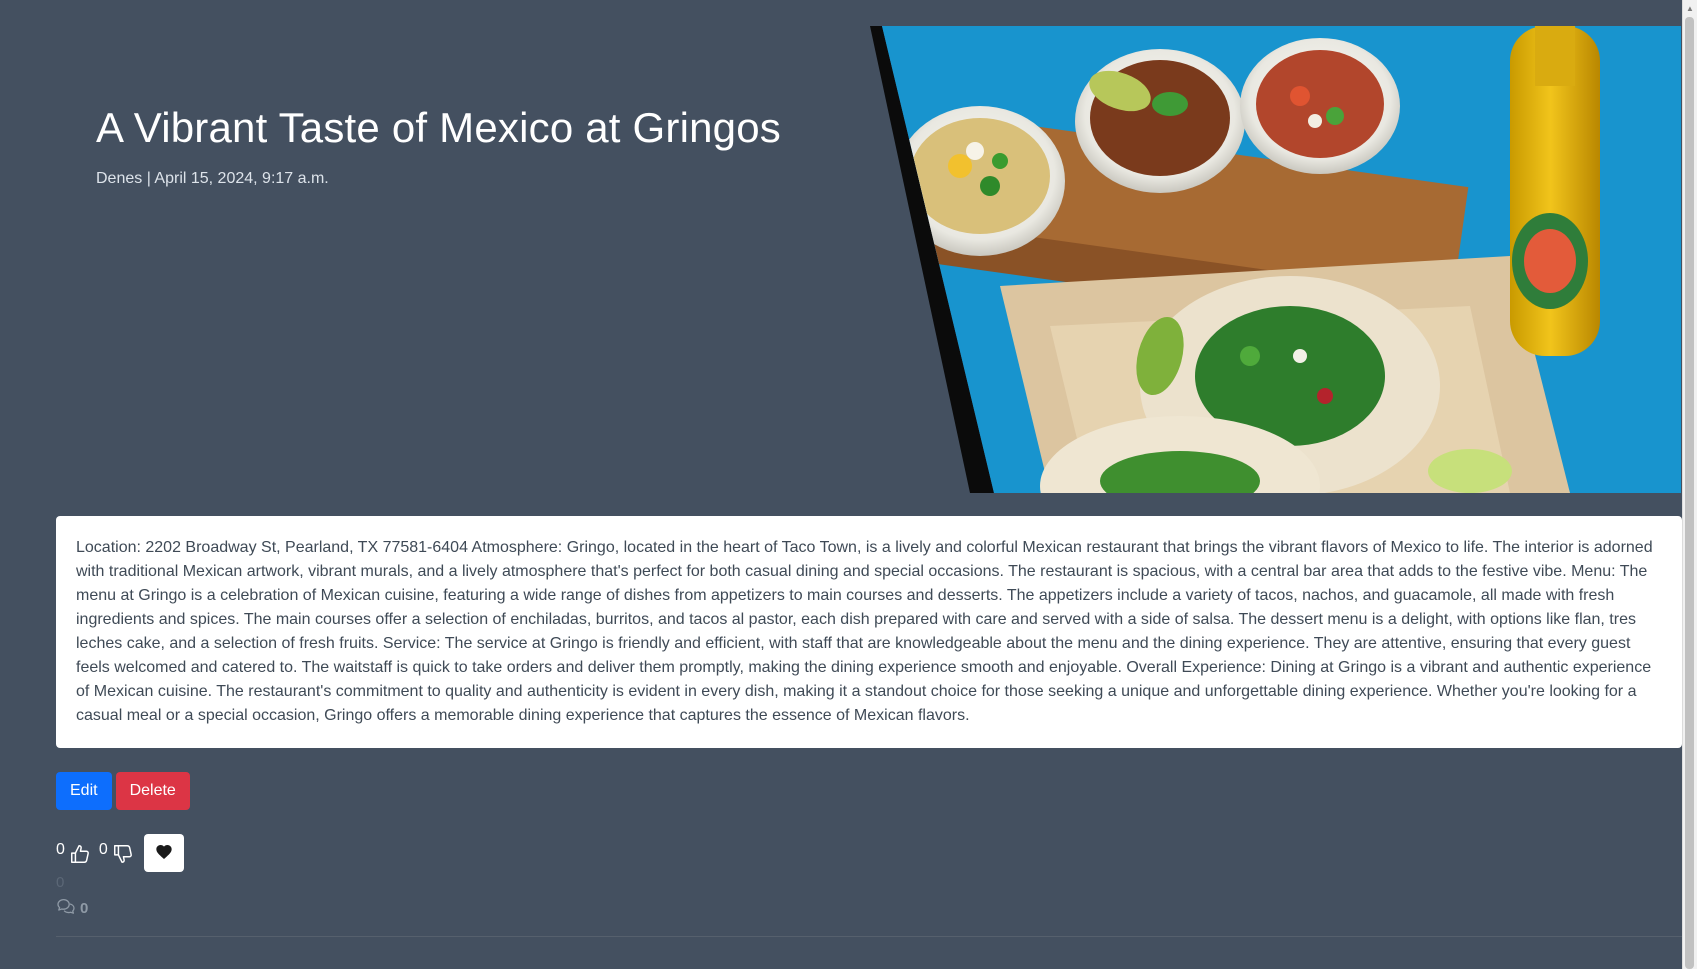 Image resolution: width=1697 pixels, height=969 pixels. I want to click on favorite-count: 0, so click(60, 882).